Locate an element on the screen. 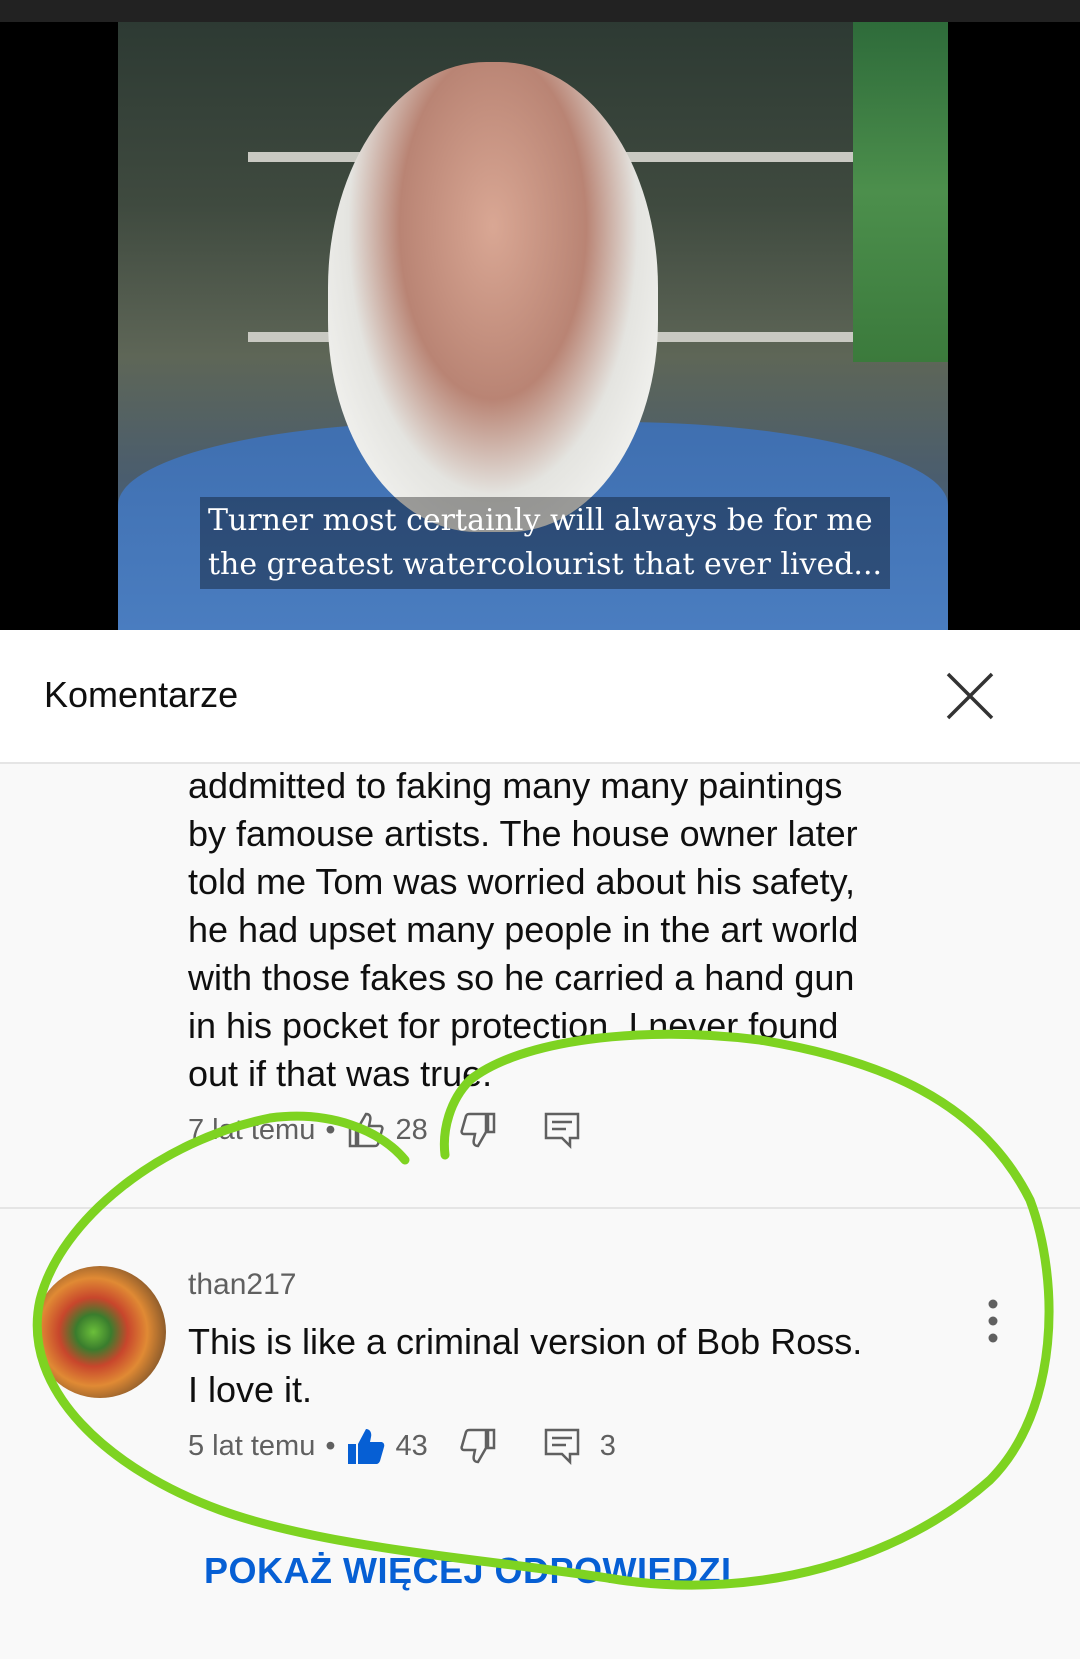 This screenshot has height=1659, width=1080. comment-actions: 7 lat temu • 28 is located at coordinates (385, 1130).